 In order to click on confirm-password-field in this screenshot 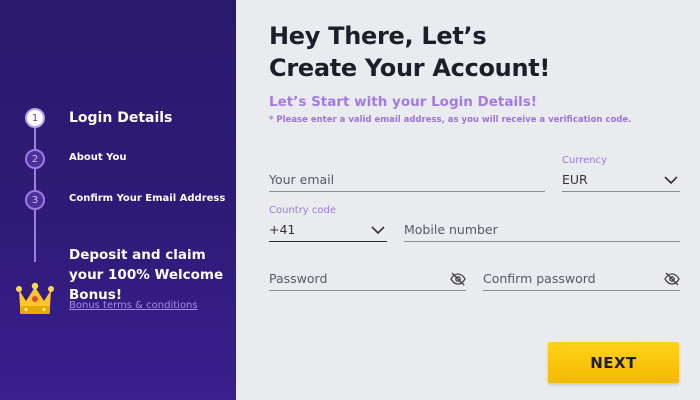, I will do `click(581, 276)`.